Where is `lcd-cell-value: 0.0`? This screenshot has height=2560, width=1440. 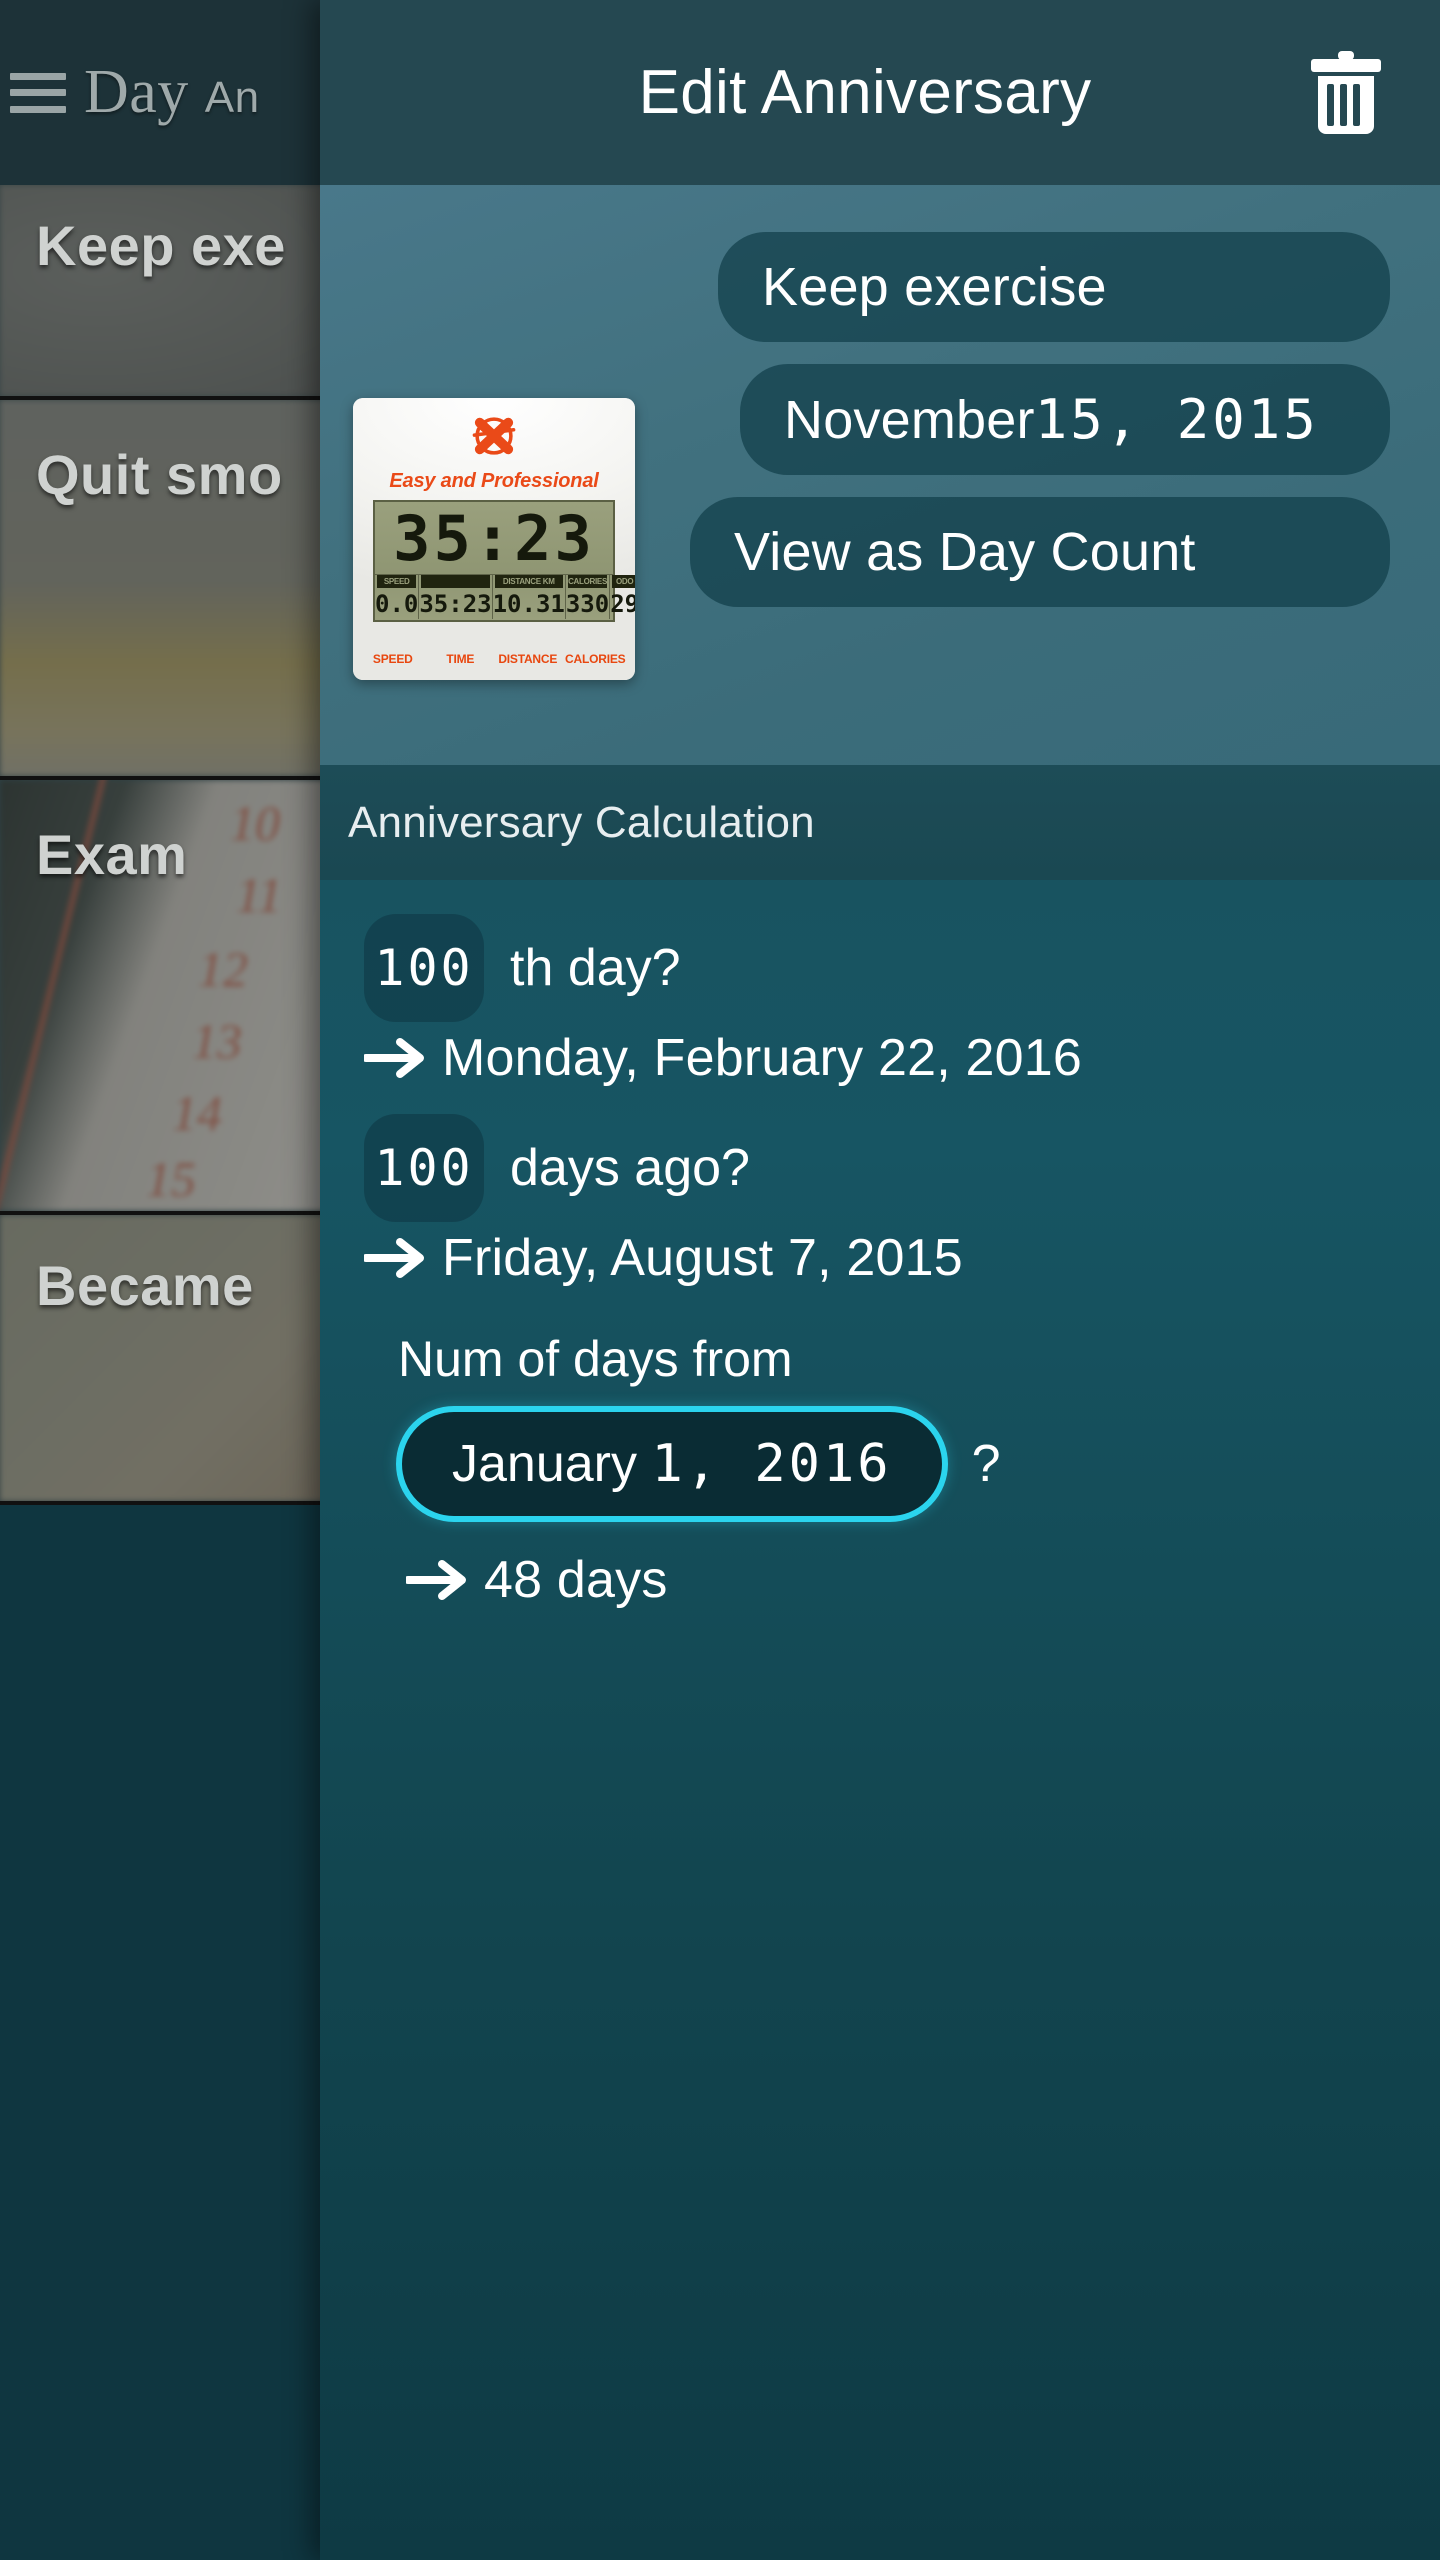
lcd-cell-value: 0.0 is located at coordinates (397, 604).